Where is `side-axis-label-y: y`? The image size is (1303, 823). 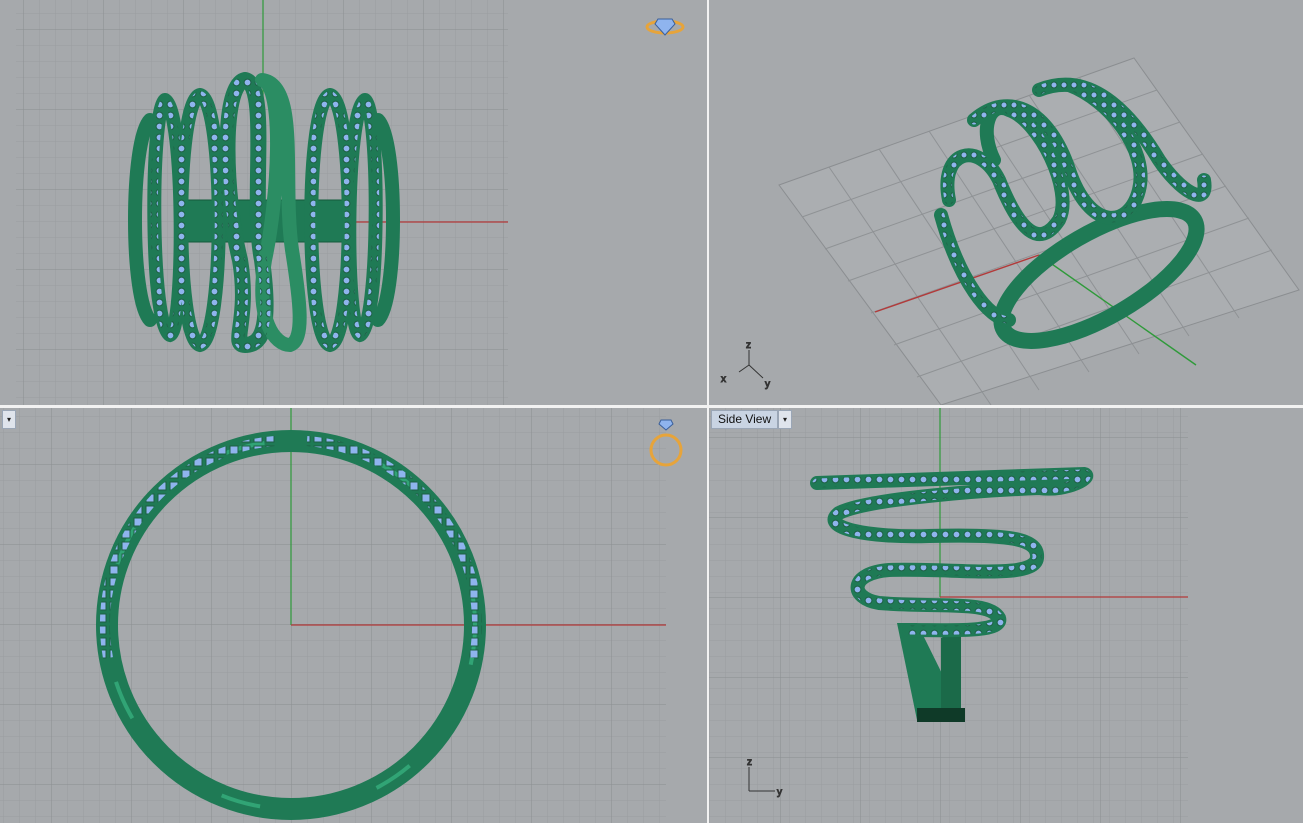 side-axis-label-y: y is located at coordinates (779, 792).